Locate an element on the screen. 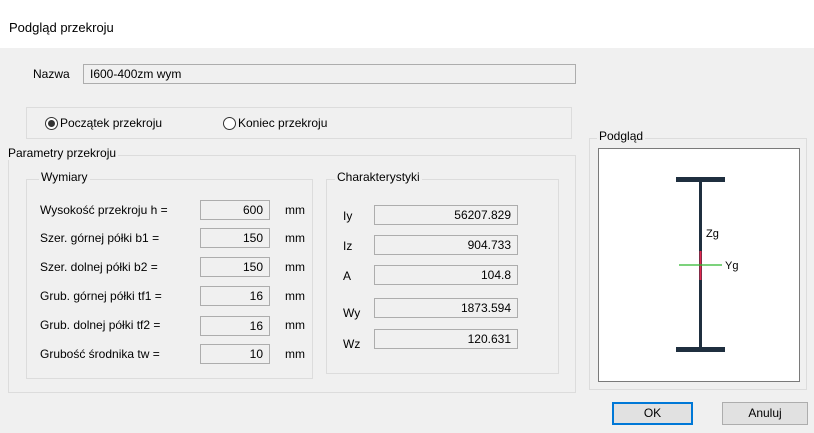 The image size is (814, 433). characteristics-group-title: Charakterystyki is located at coordinates (378, 177).